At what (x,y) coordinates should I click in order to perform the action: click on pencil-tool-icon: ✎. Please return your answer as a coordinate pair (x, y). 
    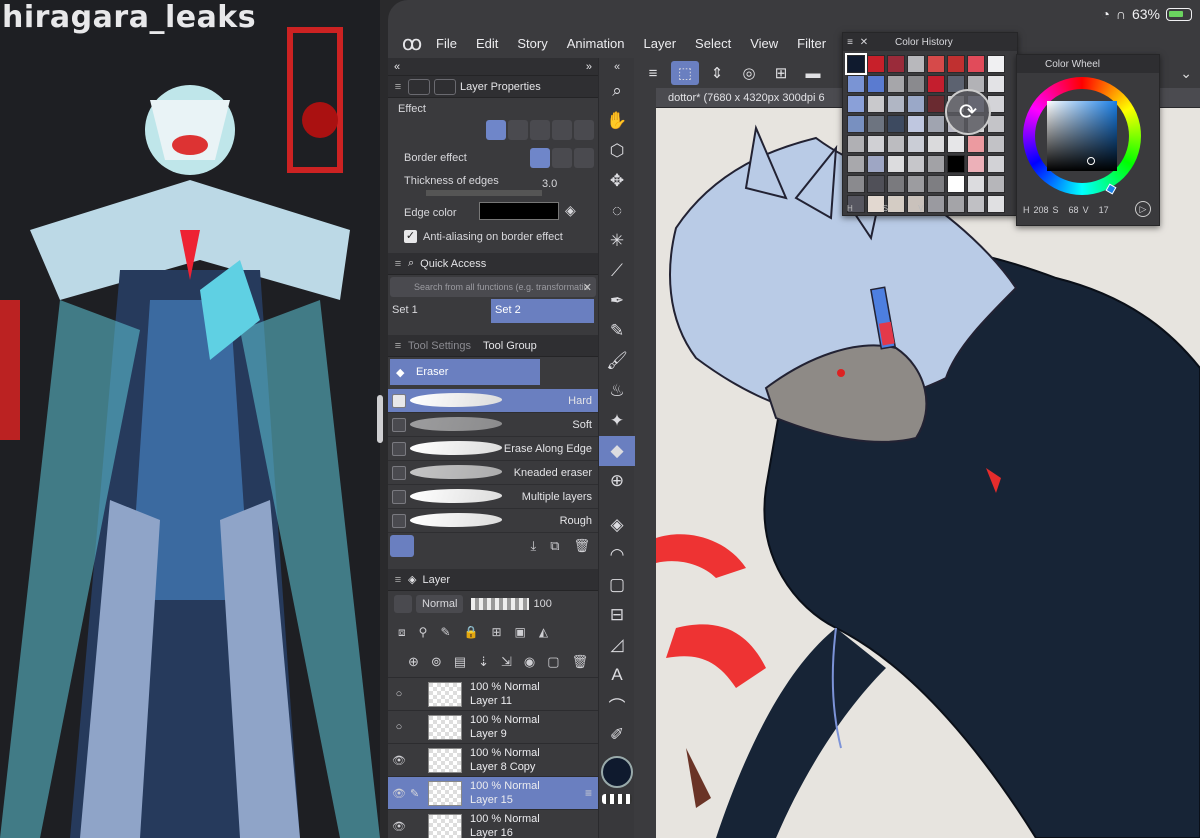
    Looking at the image, I should click on (617, 331).